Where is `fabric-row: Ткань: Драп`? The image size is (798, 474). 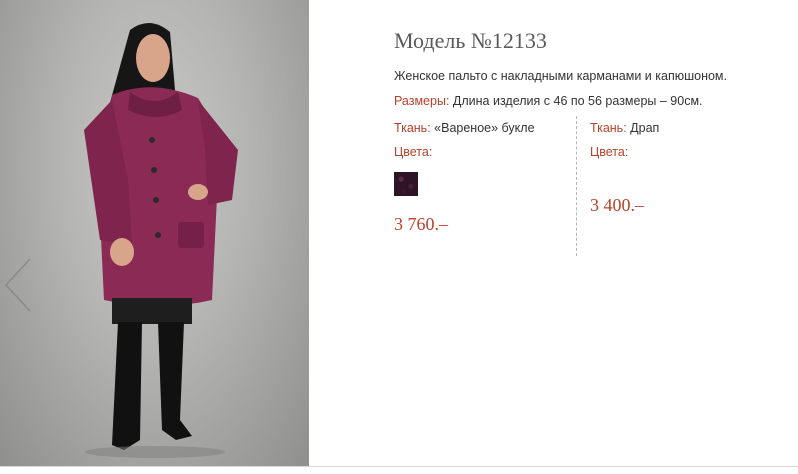
fabric-row: Ткань: Драп is located at coordinates (690, 128).